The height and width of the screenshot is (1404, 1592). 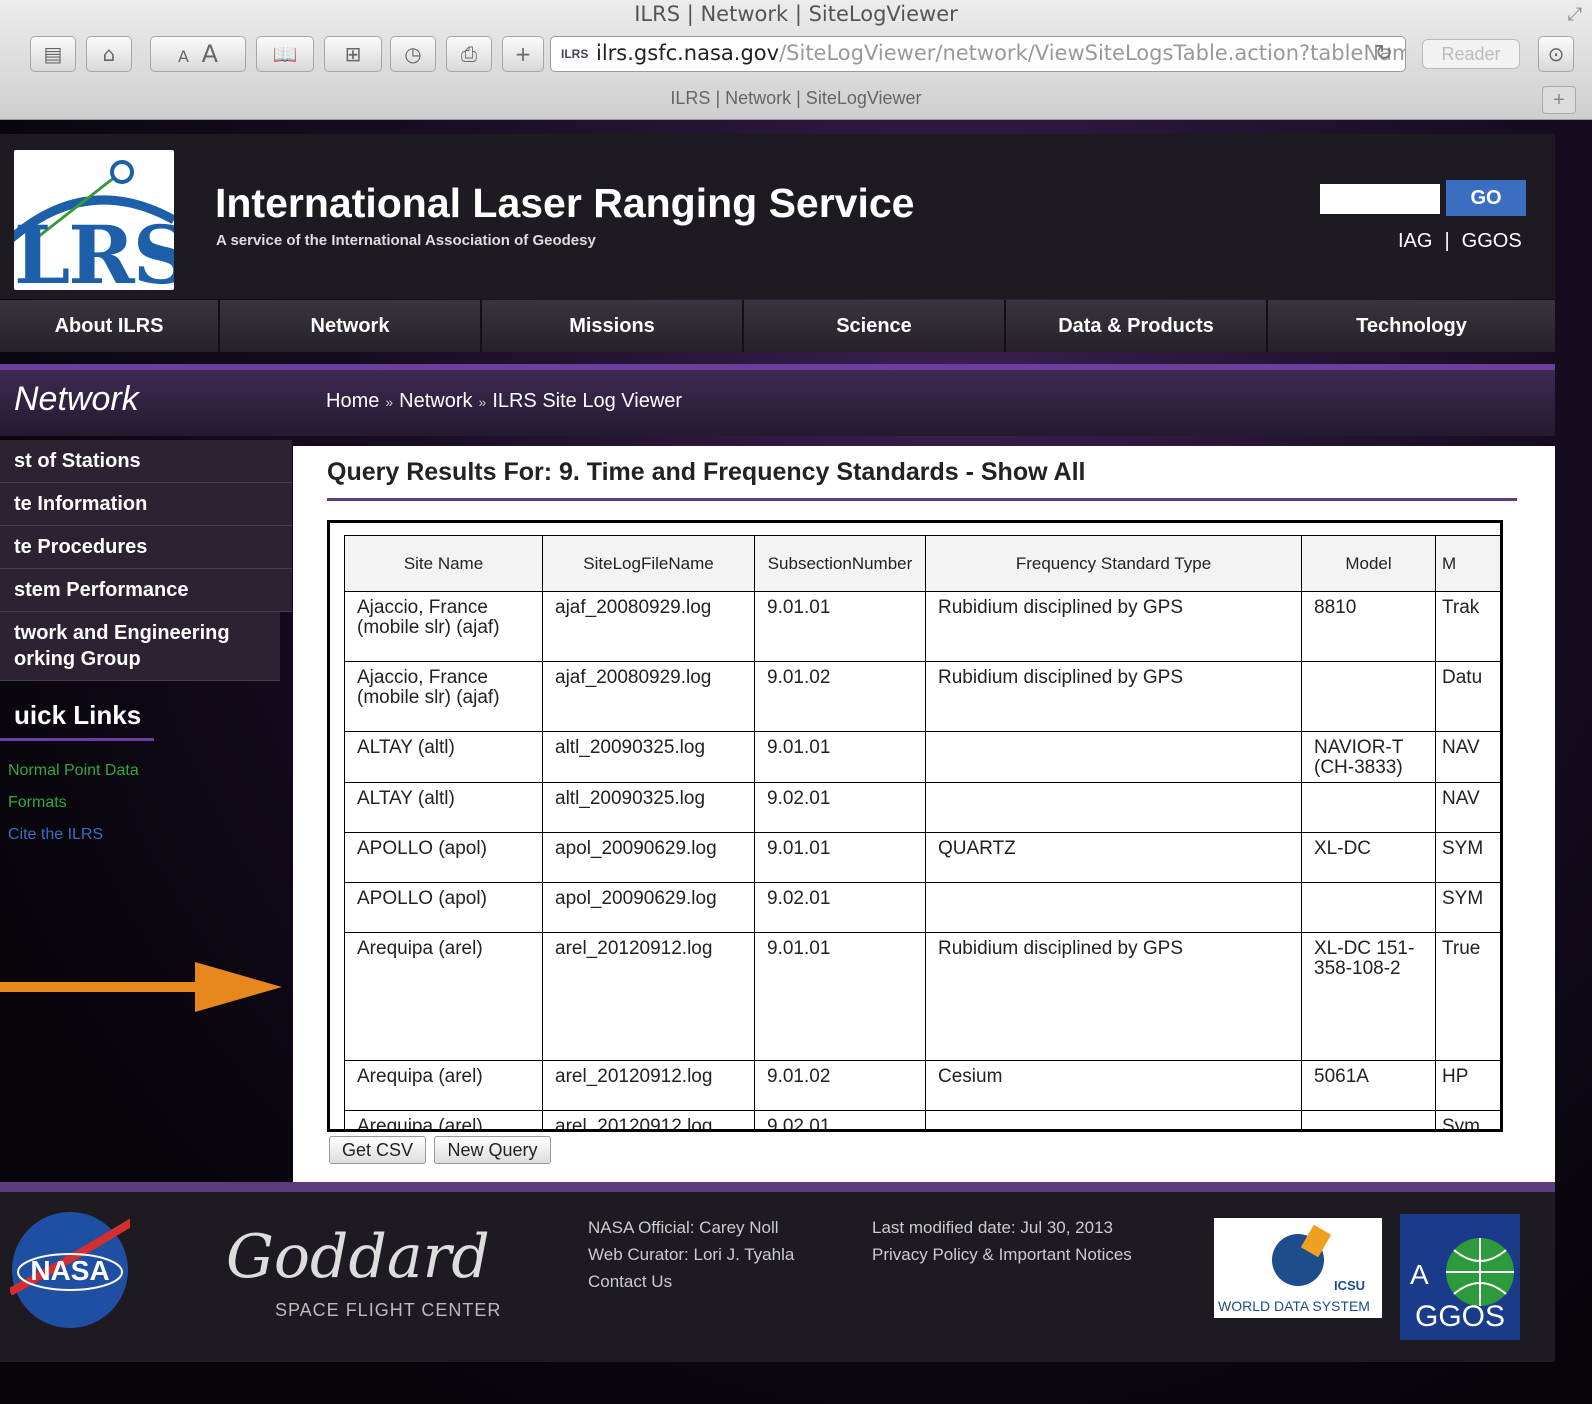 What do you see at coordinates (840, 757) in the screenshot?
I see `table-cell: 9.01.01` at bounding box center [840, 757].